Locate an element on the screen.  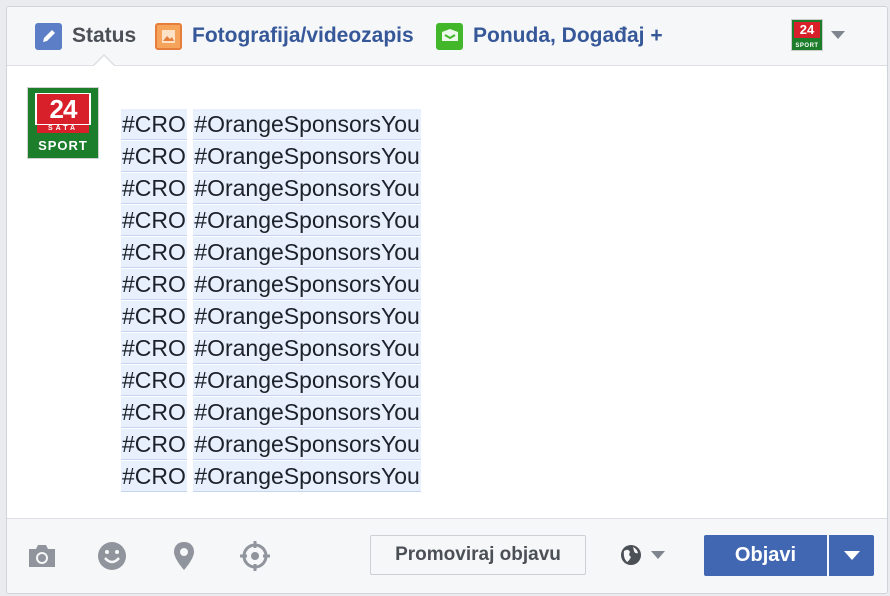
composer-footer: Promoviraj objavu Objavi is located at coordinates (447, 555).